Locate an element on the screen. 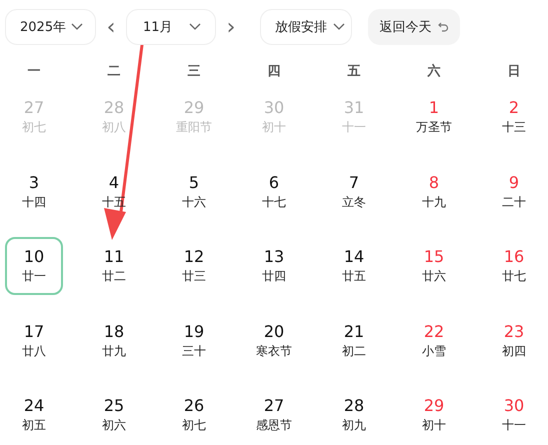 This screenshot has height=445, width=548. day-cell: 16 廿七 is located at coordinates (514, 266).